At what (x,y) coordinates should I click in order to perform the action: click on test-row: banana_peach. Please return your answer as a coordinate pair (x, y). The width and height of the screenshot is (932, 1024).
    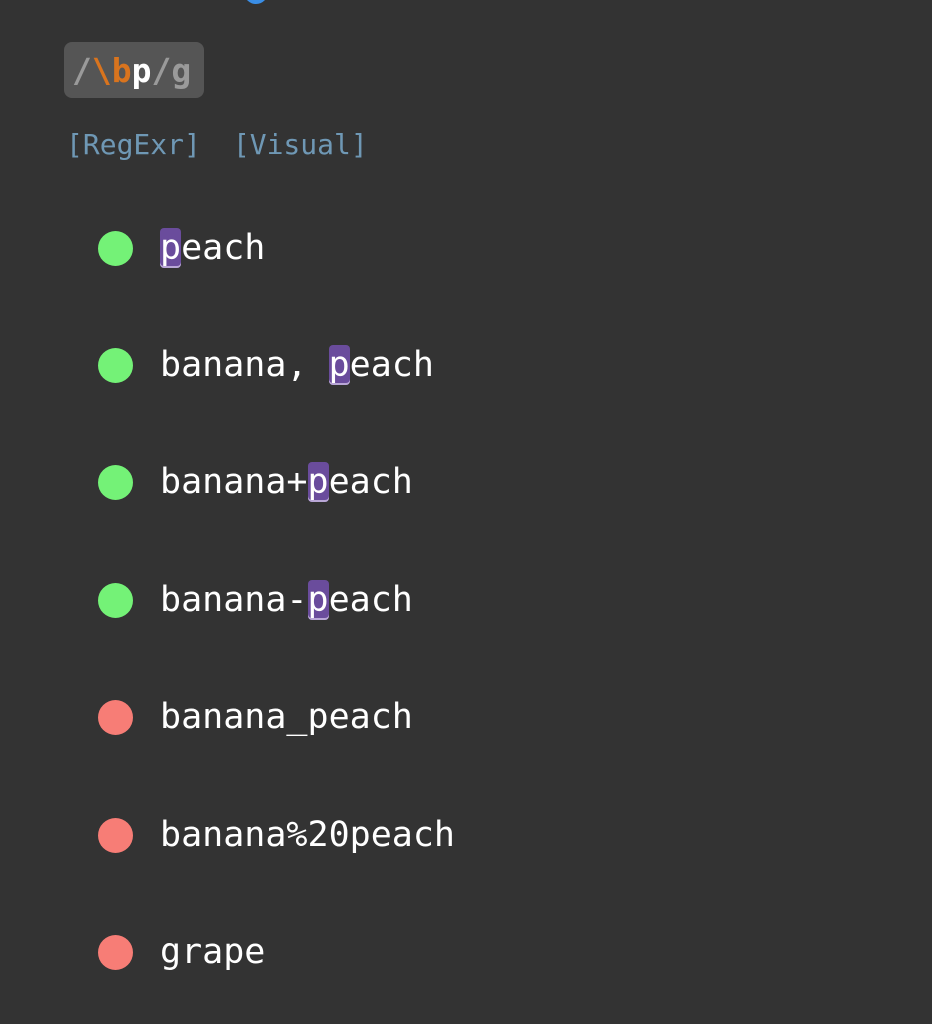
    Looking at the image, I should click on (255, 717).